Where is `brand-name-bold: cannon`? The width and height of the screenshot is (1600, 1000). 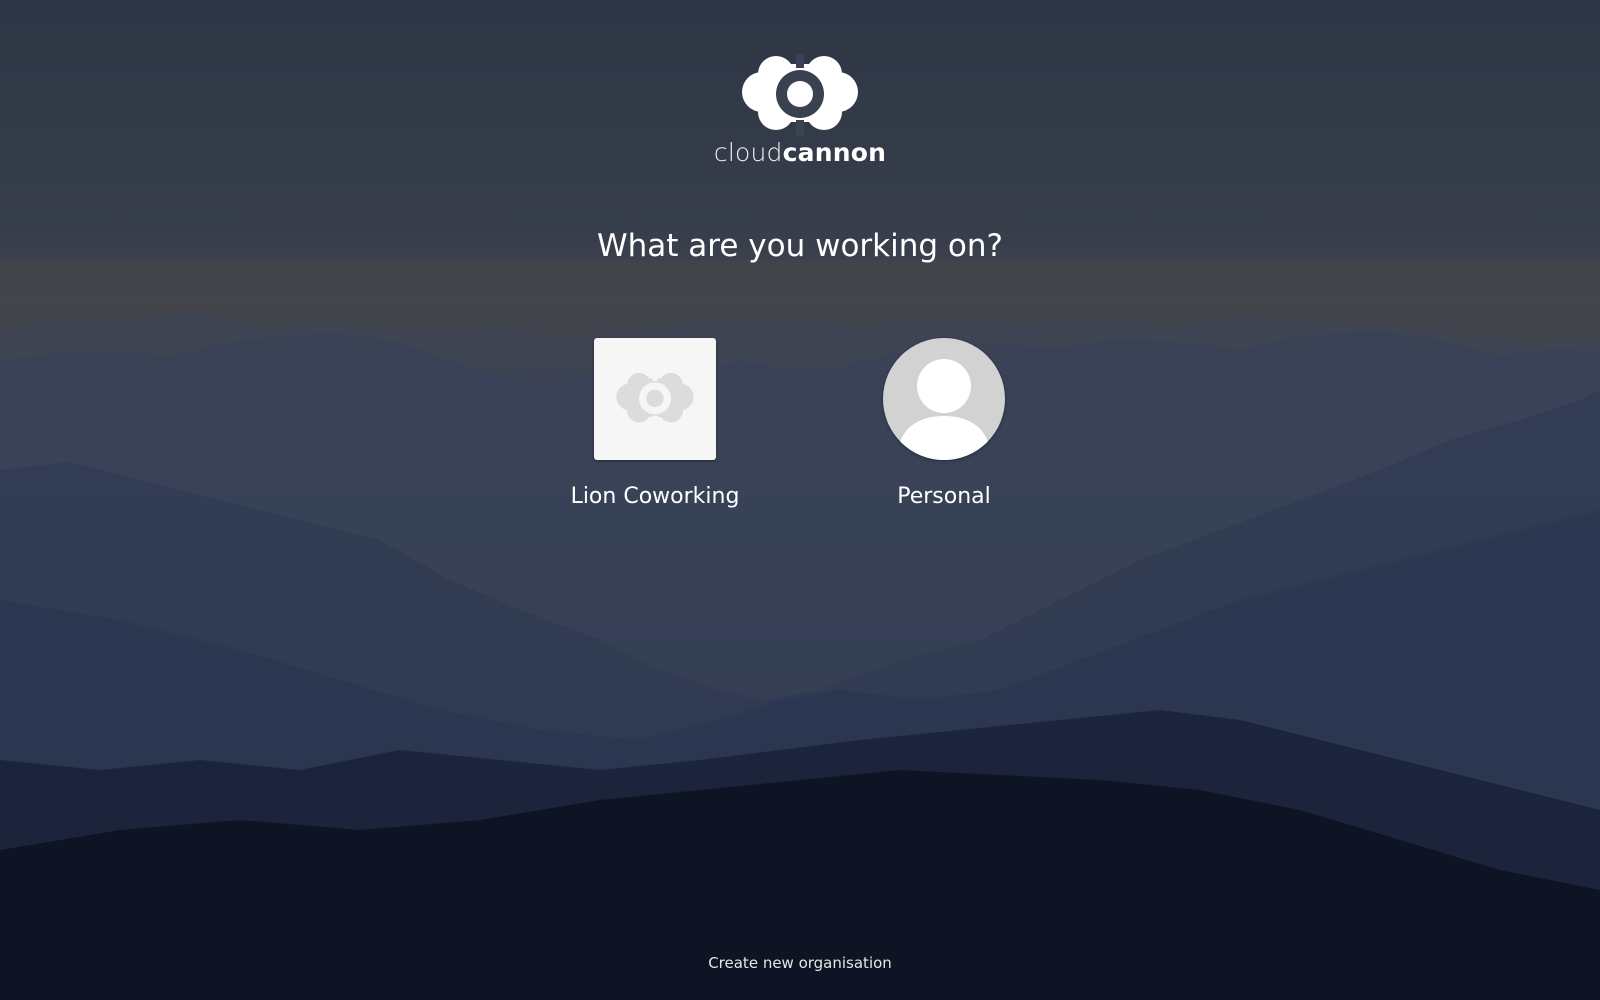
brand-name-bold: cannon is located at coordinates (834, 152).